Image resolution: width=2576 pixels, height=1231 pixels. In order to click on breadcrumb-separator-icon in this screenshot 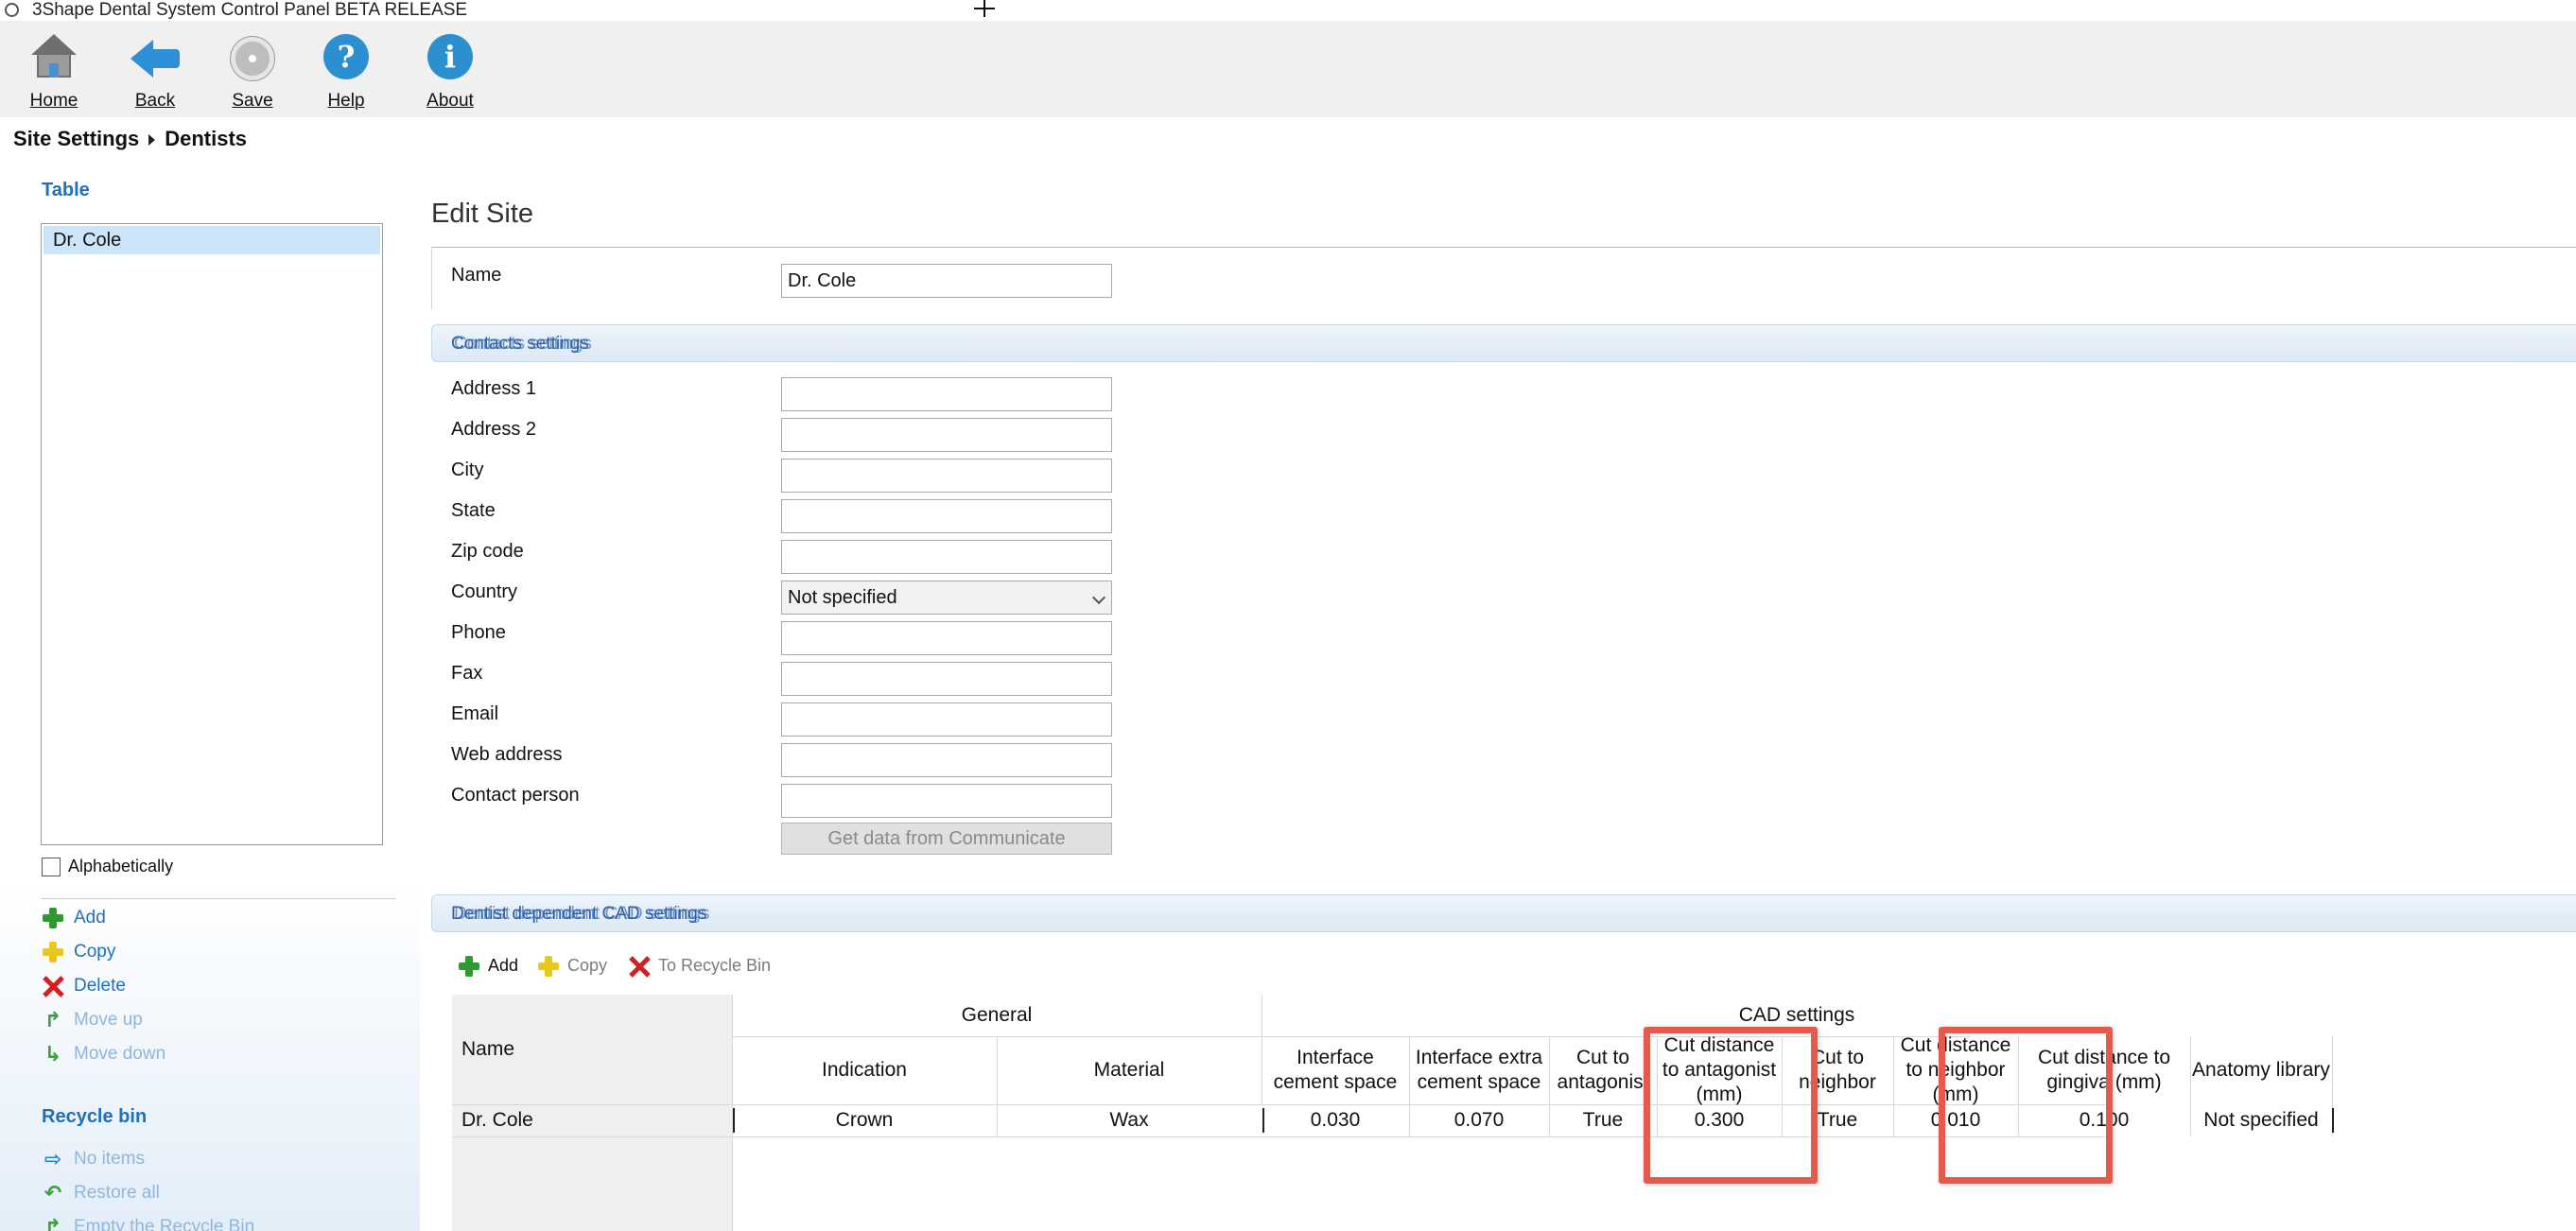, I will do `click(152, 140)`.